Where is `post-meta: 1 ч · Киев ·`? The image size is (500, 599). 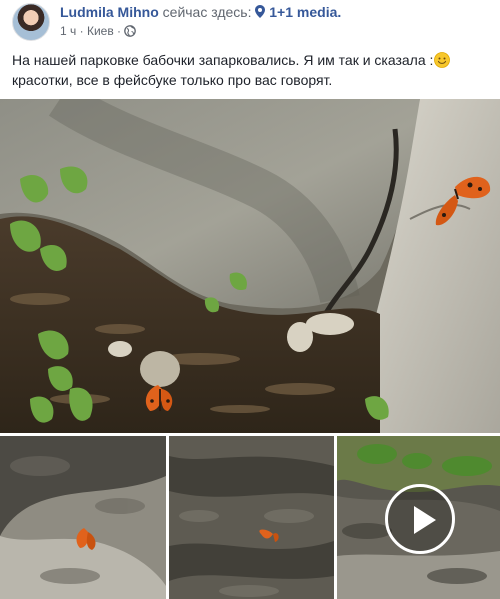 post-meta: 1 ч · Киев · is located at coordinates (98, 32).